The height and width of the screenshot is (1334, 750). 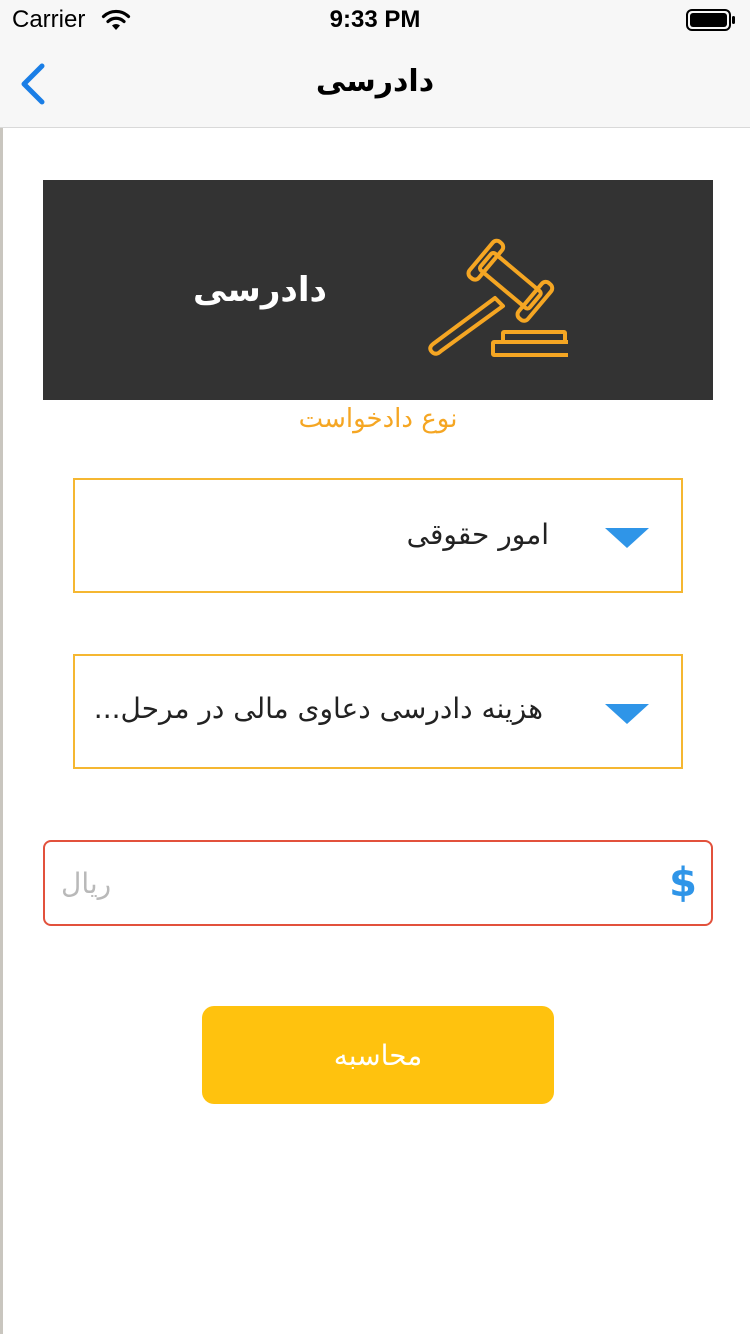 I want to click on clock: 9:33 PM, so click(x=375, y=19).